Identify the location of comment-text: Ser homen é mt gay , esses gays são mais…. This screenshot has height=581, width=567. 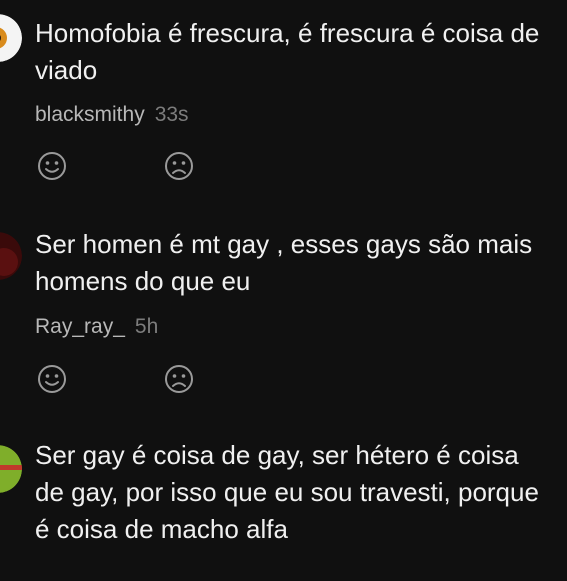
(284, 262).